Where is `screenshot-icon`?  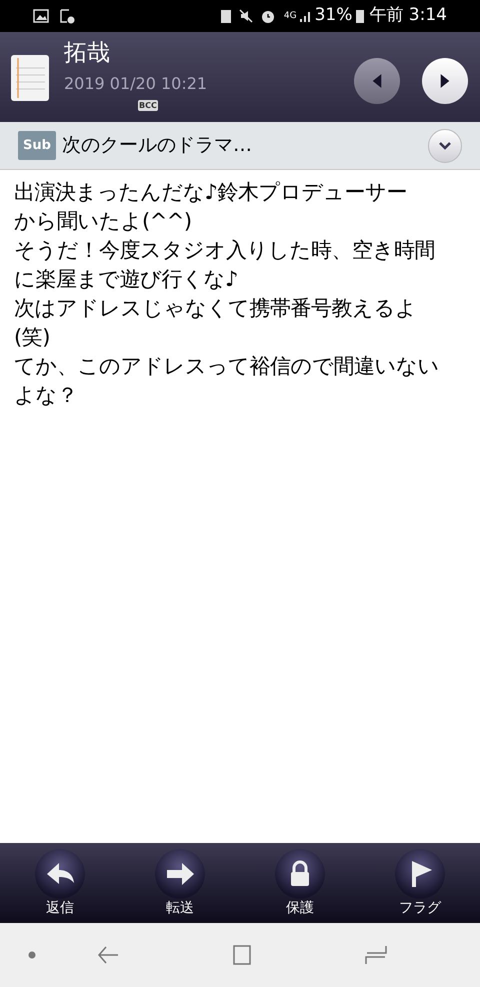
screenshot-icon is located at coordinates (67, 16).